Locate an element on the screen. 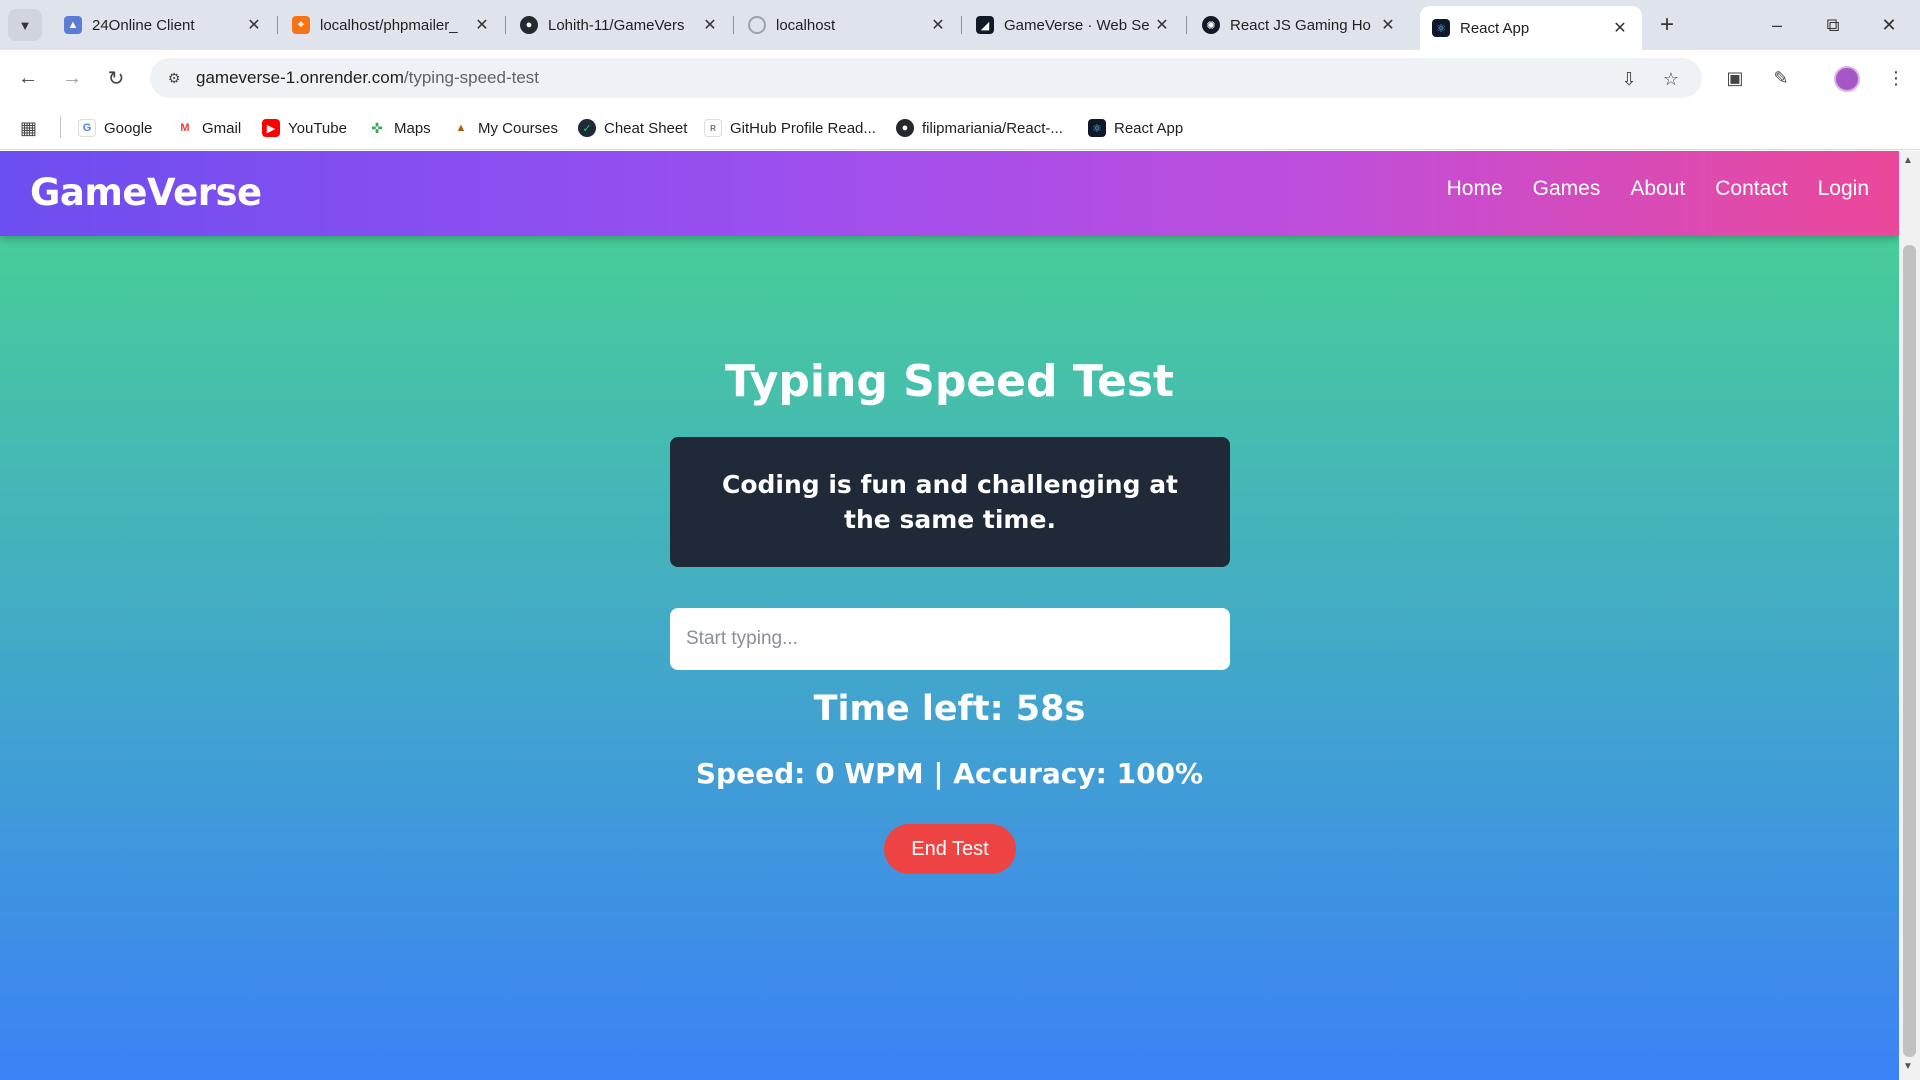 The width and height of the screenshot is (1920, 1080). new-tab-button: + is located at coordinates (1667, 25).